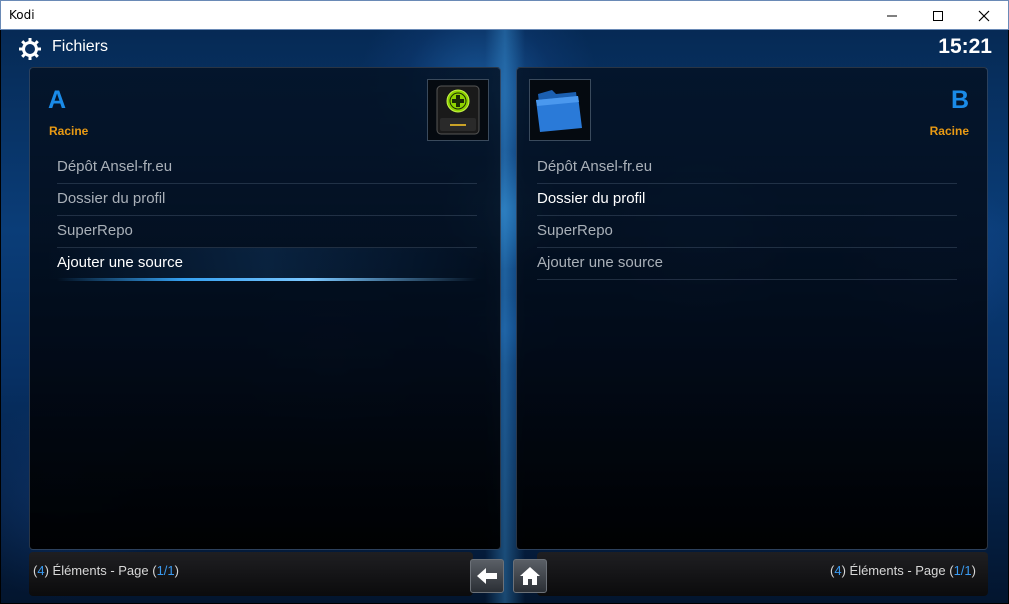 This screenshot has height=604, width=1009. Describe the element at coordinates (949, 131) in the screenshot. I see `panel-b-subtitle: Racine` at that location.